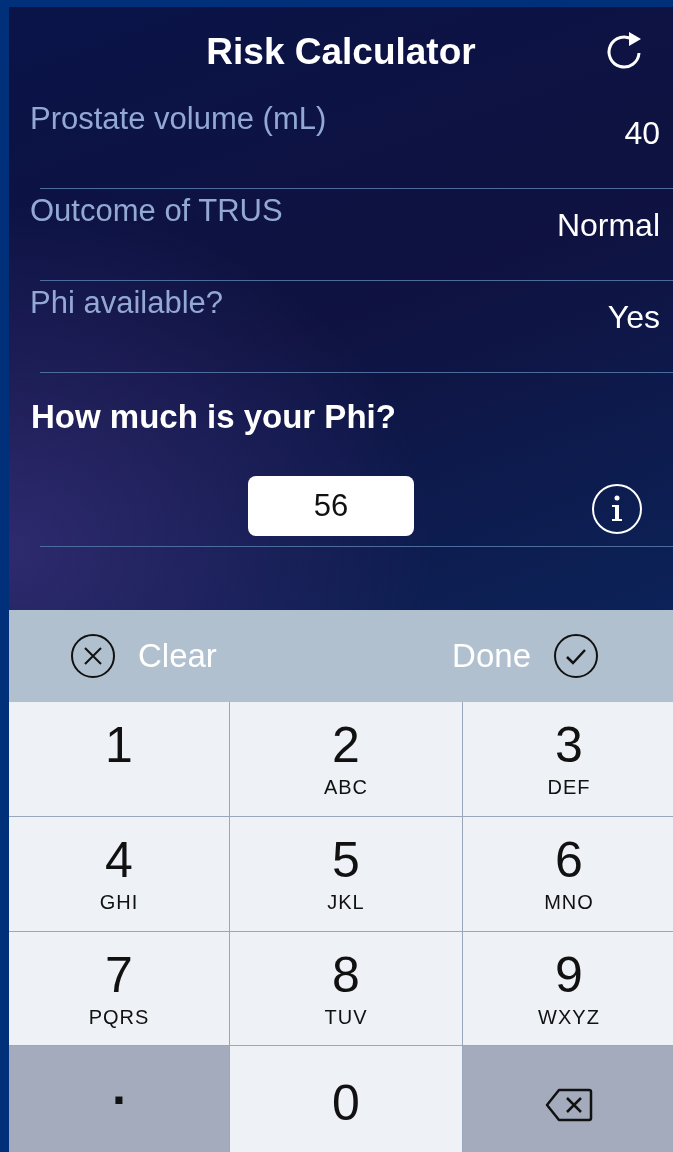  What do you see at coordinates (346, 988) in the screenshot?
I see `keypad-key: 8 TUV` at bounding box center [346, 988].